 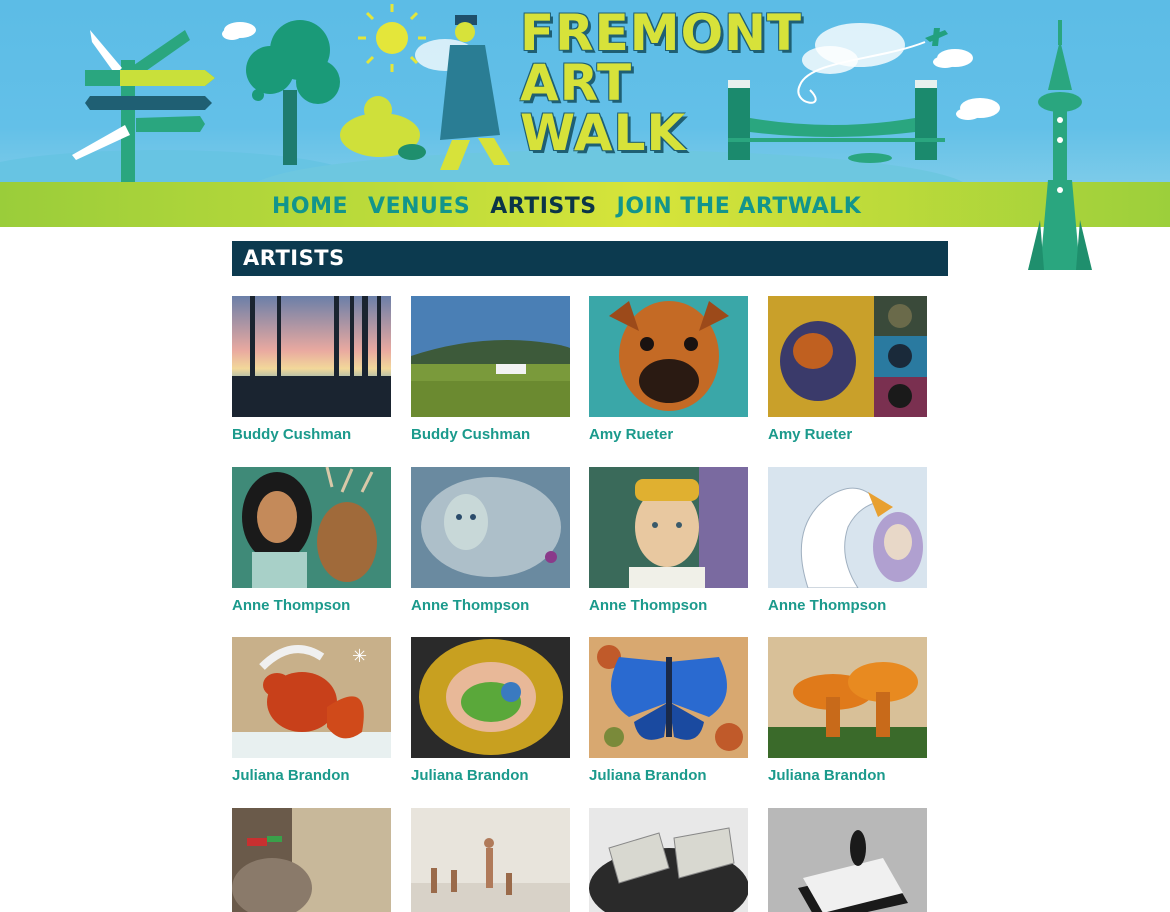 I want to click on page-title: ARTISTS, so click(x=590, y=258).